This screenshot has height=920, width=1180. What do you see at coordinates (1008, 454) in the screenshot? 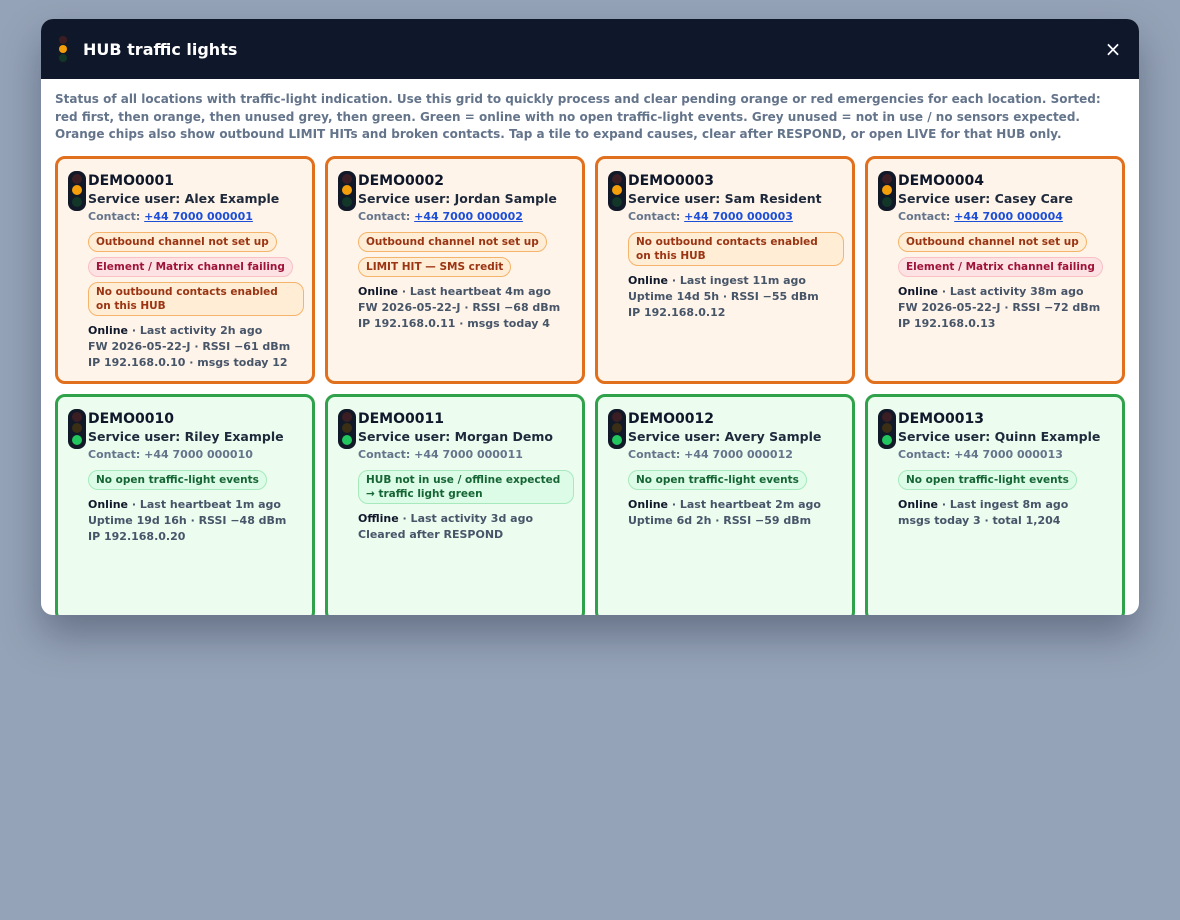
I see `contact-phone: +44 7000 000013` at bounding box center [1008, 454].